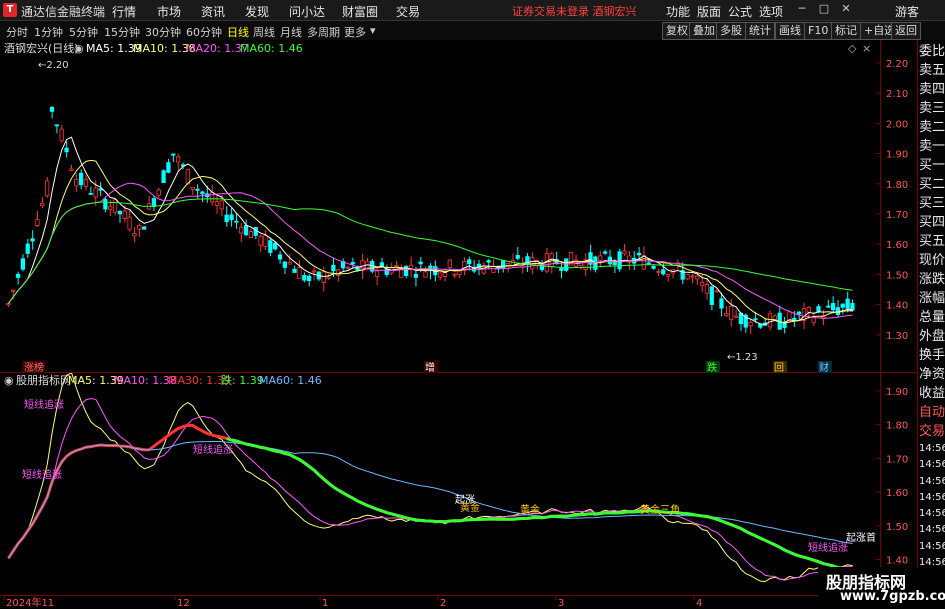 The image size is (945, 609). What do you see at coordinates (742, 357) in the screenshot?
I see `low-price-label: ←1.23` at bounding box center [742, 357].